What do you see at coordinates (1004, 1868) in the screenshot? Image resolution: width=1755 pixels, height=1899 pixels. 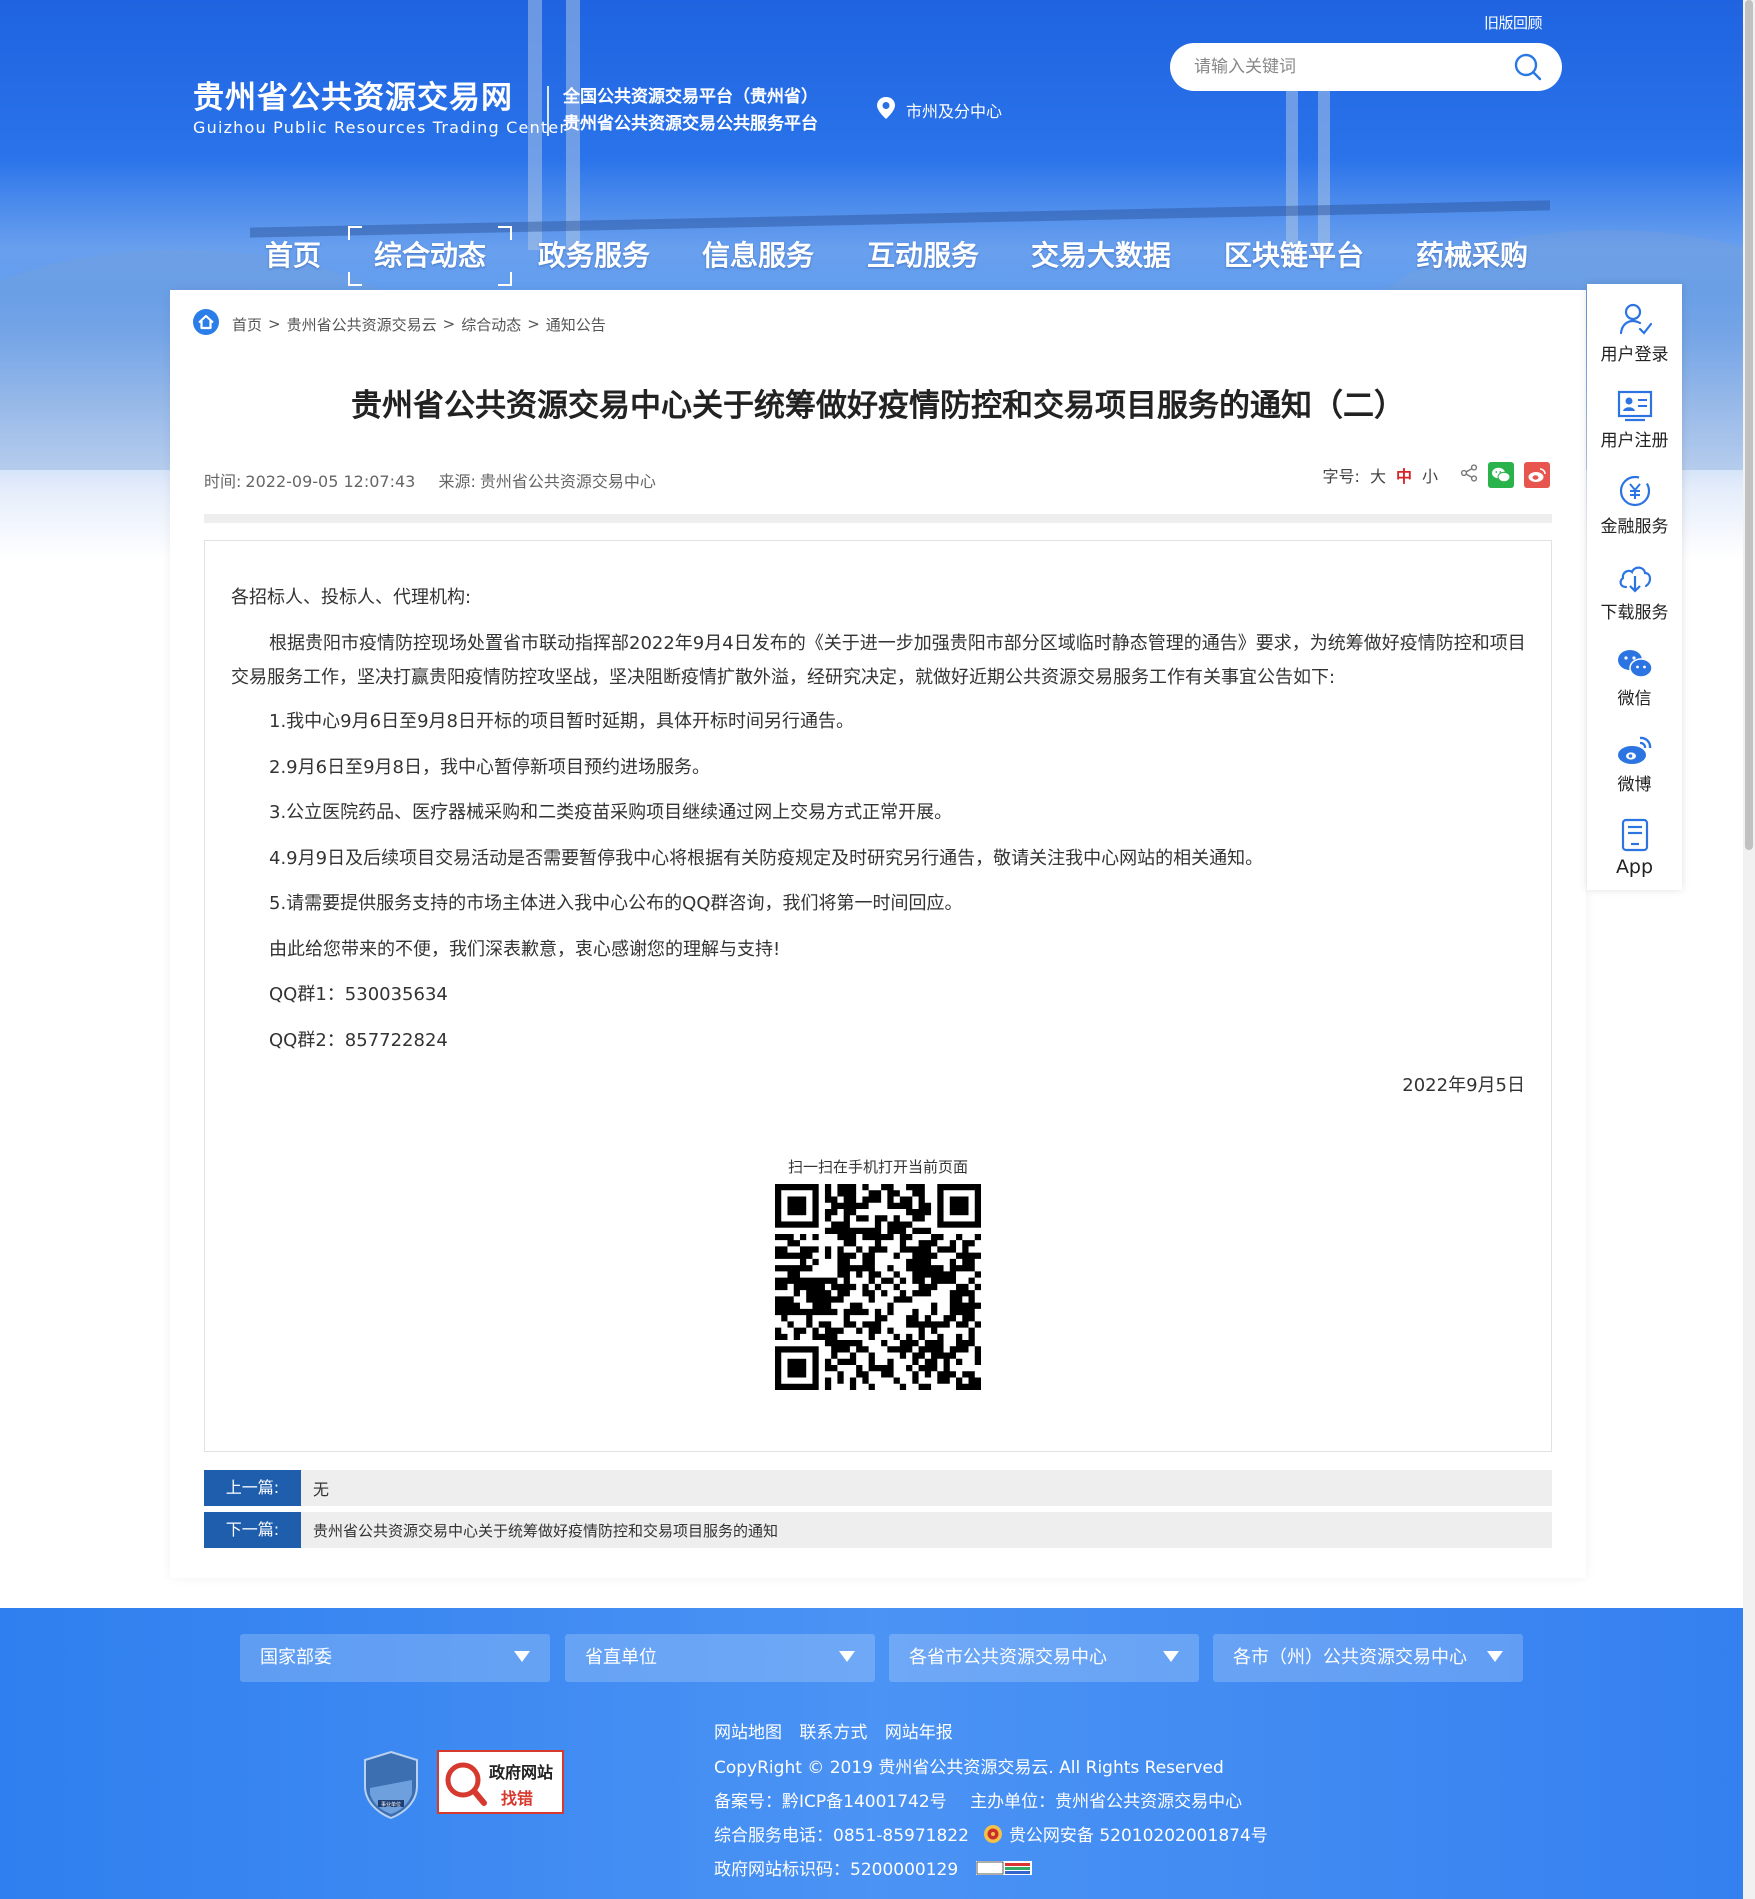 I see `cnzz-stat-icon` at bounding box center [1004, 1868].